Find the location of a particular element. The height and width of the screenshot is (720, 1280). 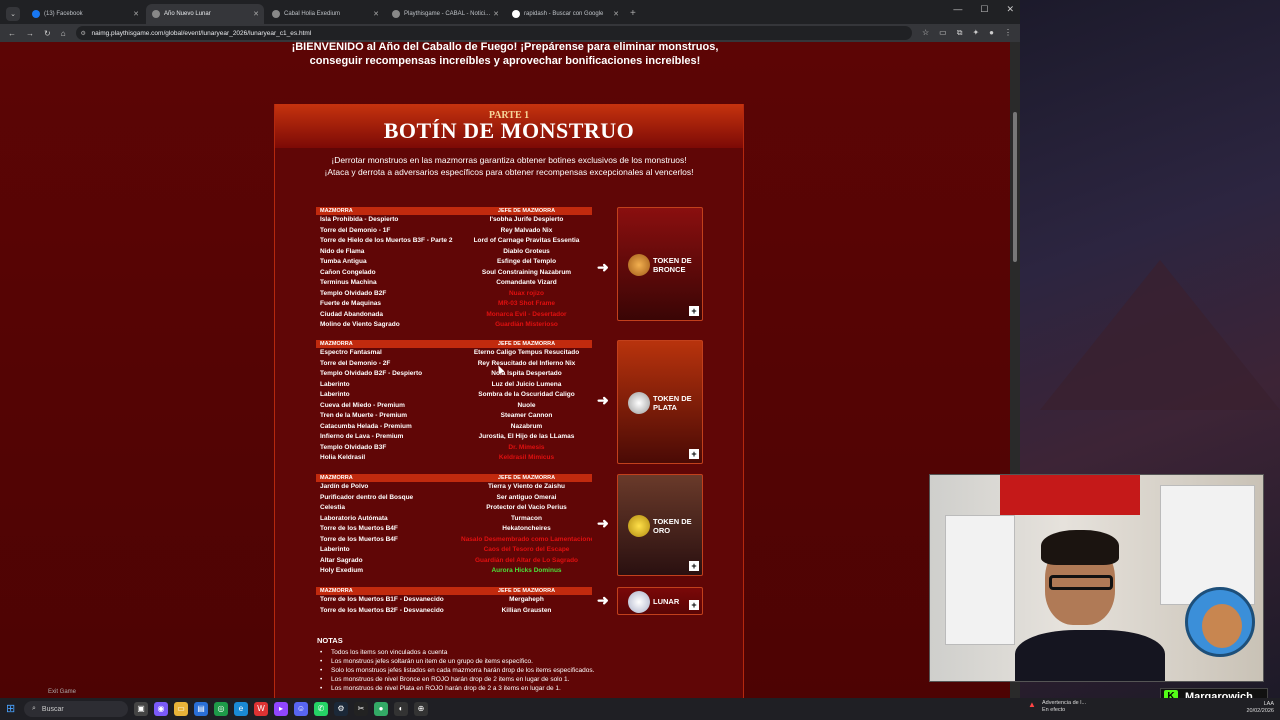

dungeon-cell: Cañon Congelado is located at coordinates (348, 272).